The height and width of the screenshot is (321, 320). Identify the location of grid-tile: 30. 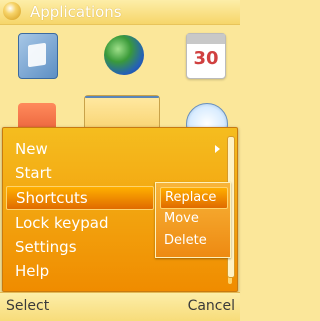
(204, 55).